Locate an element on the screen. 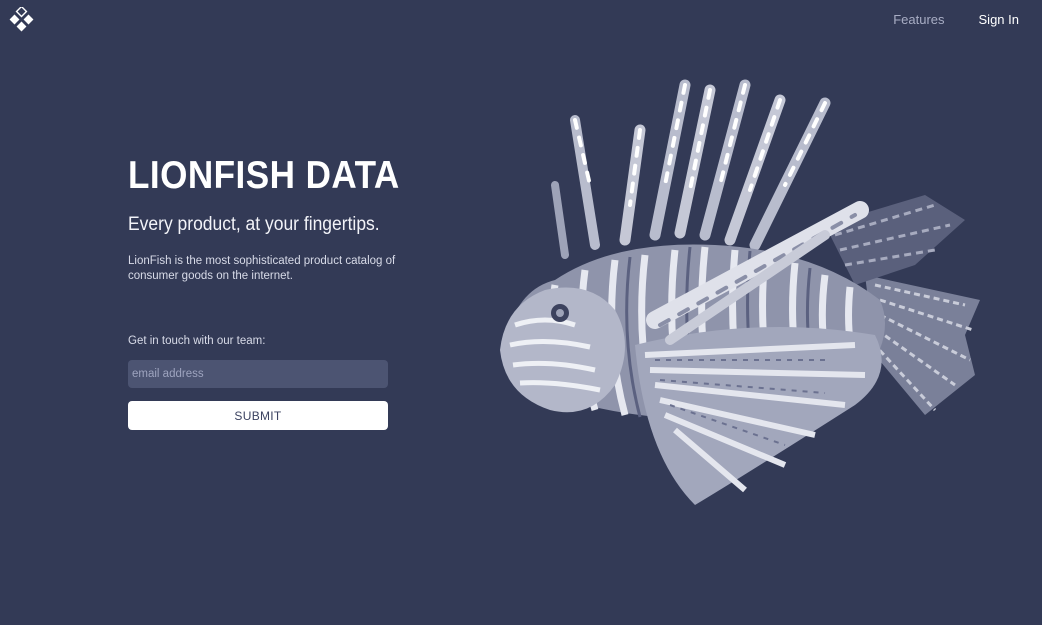  pectoral-fin is located at coordinates (758, 416).